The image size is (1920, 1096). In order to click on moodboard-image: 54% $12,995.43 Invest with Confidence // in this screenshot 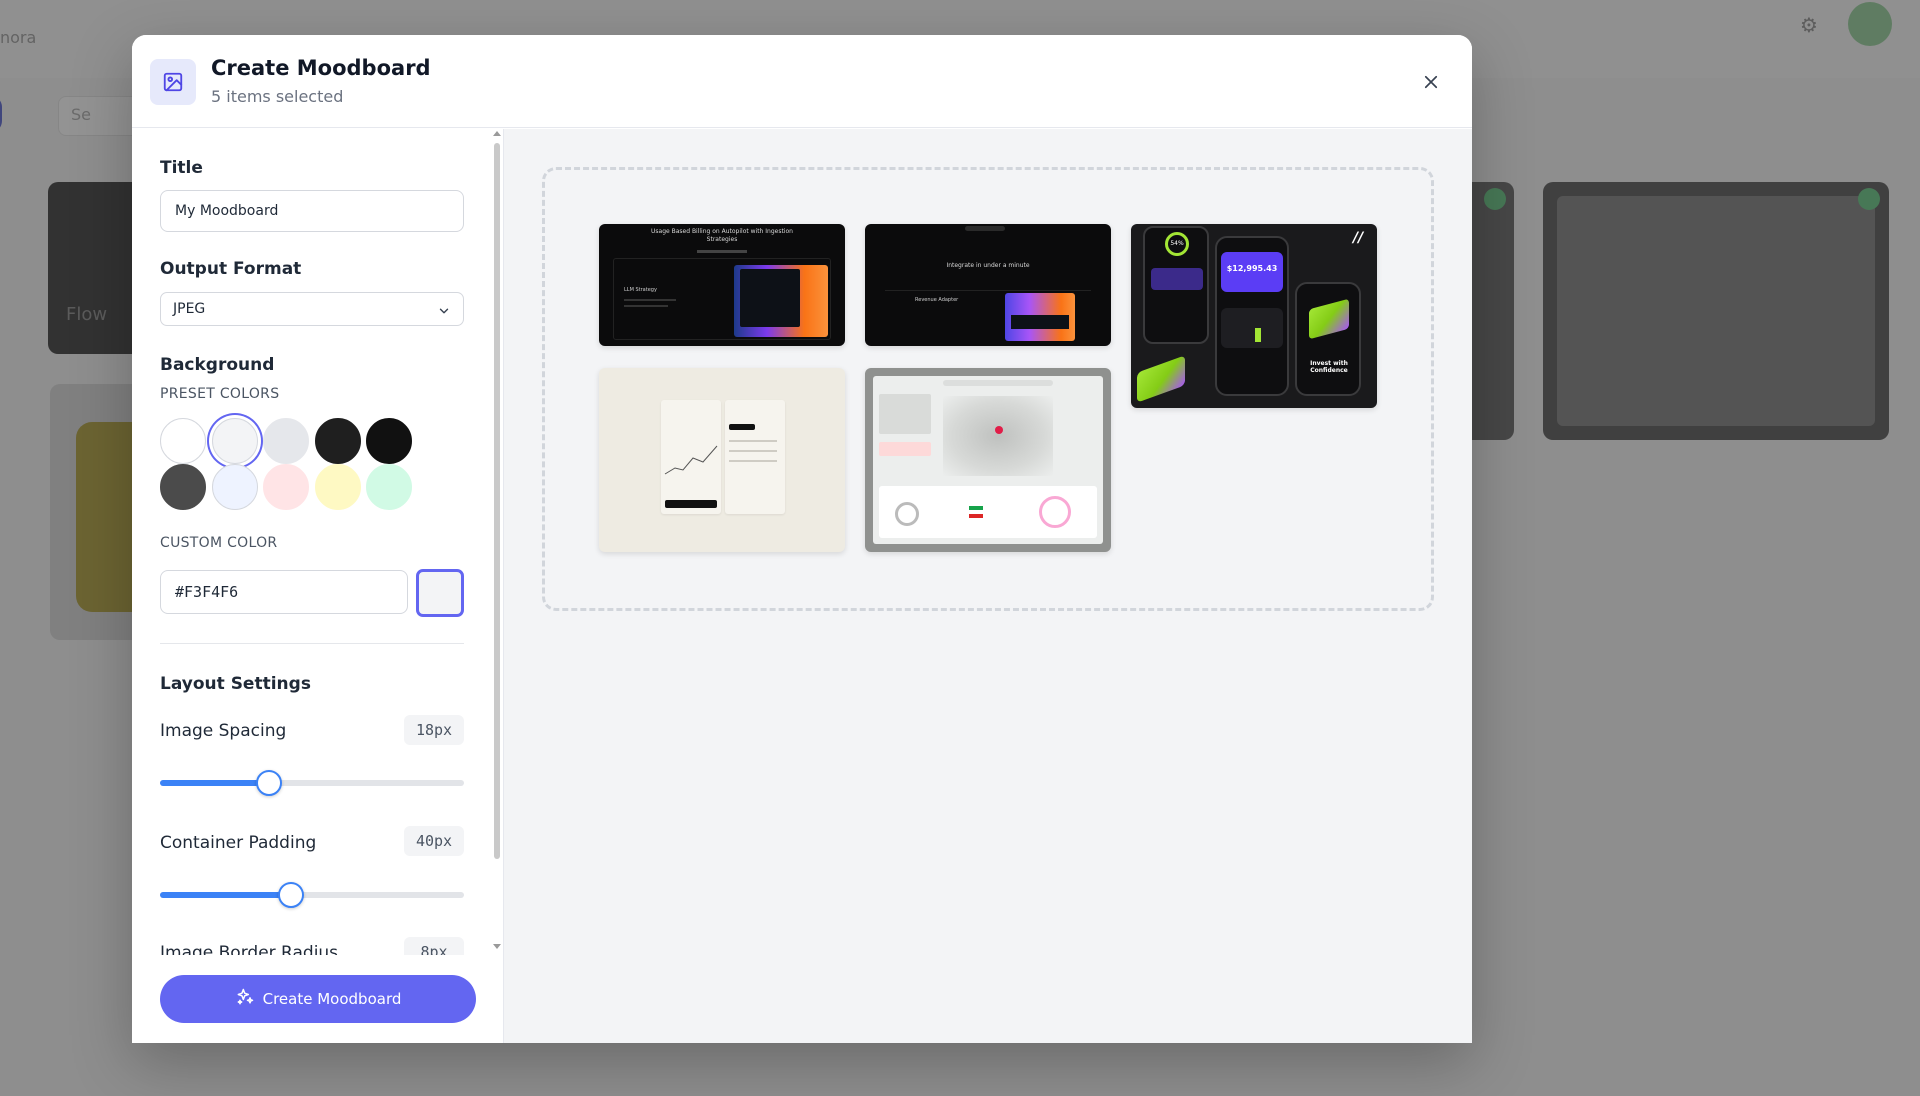, I will do `click(1254, 316)`.